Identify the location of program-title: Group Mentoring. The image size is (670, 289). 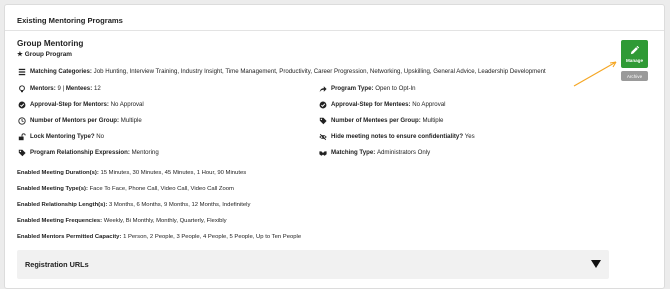
(50, 43).